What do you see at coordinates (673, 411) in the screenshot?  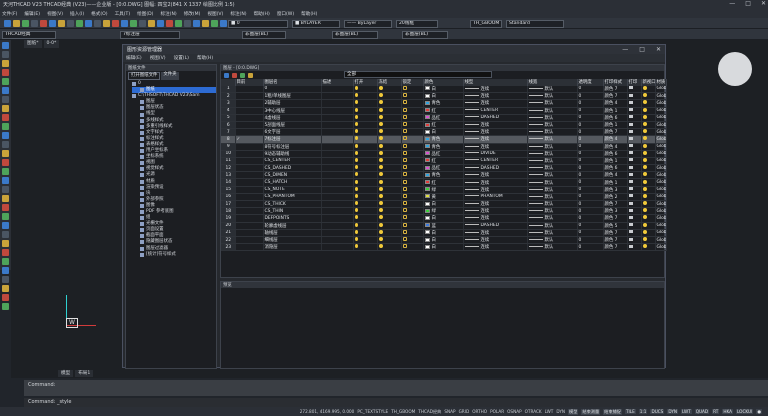 I see `status-toggle: DYN` at bounding box center [673, 411].